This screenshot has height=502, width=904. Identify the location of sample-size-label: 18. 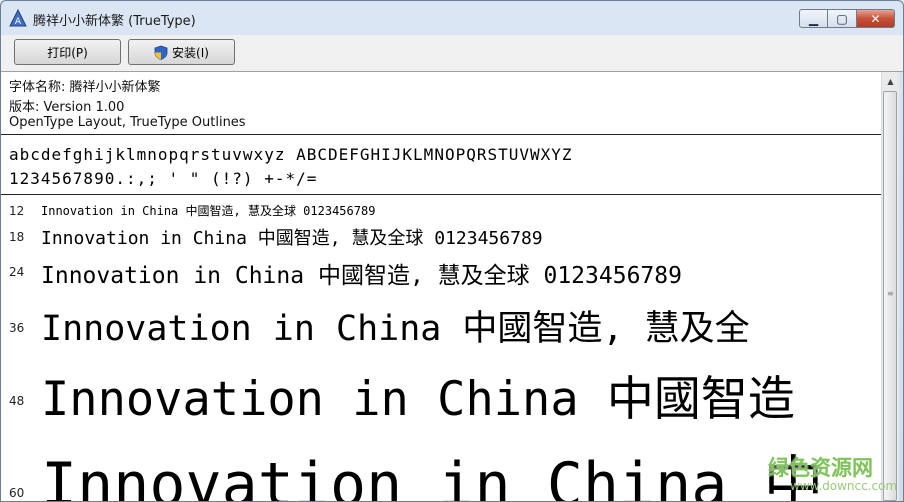
(17, 237).